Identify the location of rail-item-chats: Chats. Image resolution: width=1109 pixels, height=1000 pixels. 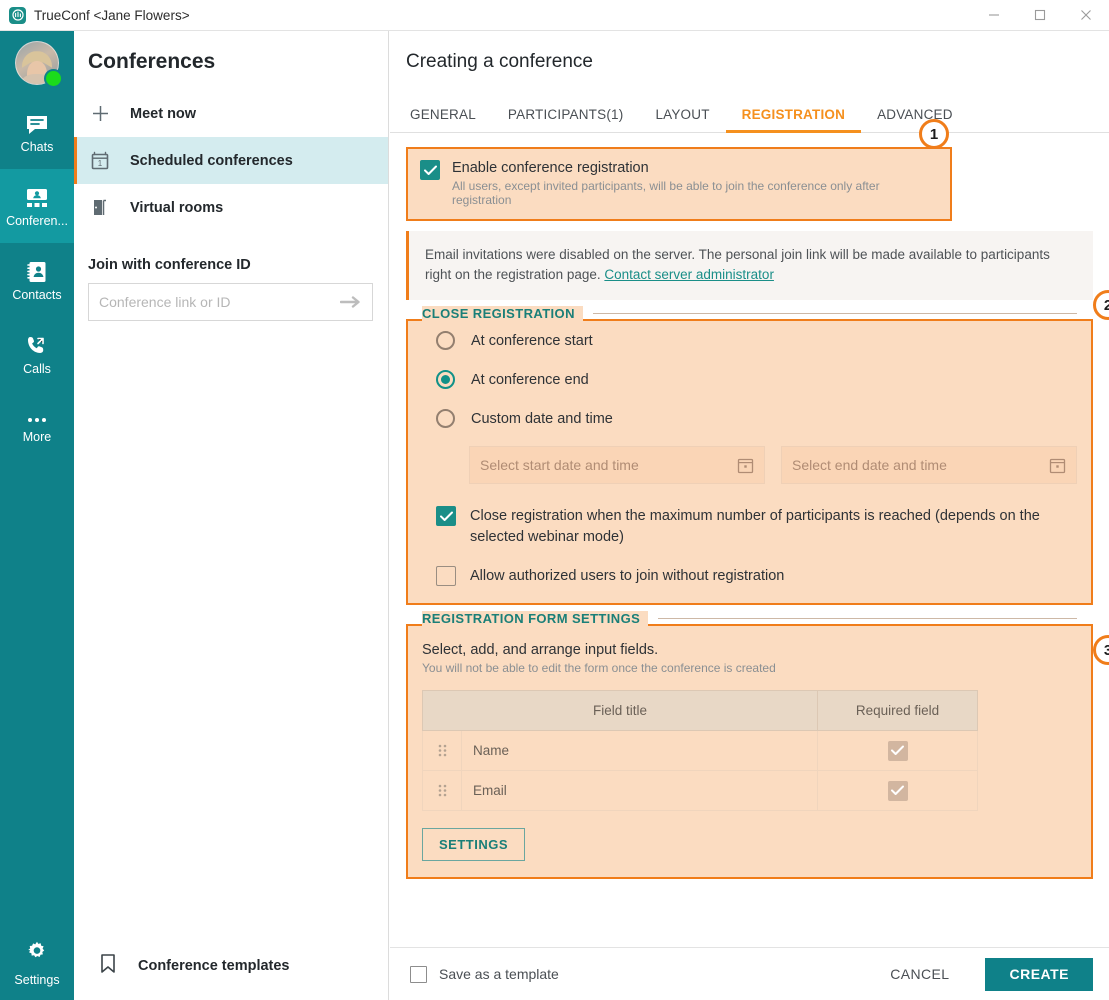
(37, 132).